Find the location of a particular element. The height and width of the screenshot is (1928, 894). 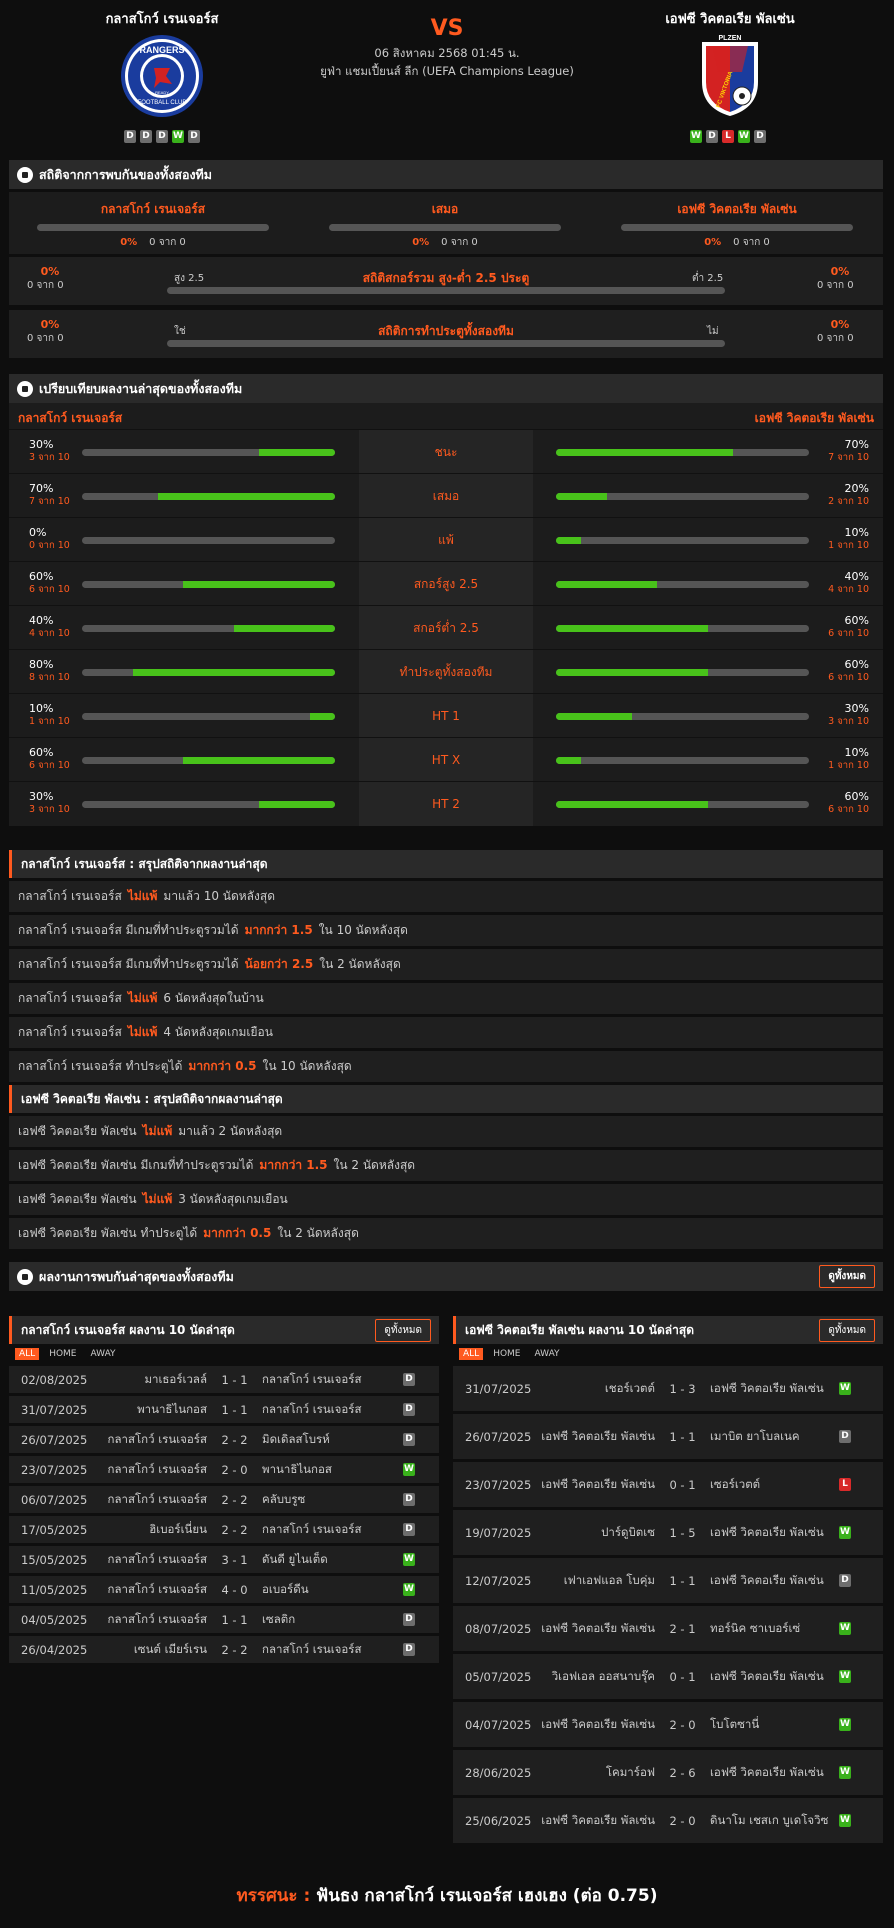

match-row: 04/05/2025 กลาสโกว์ เรนเจอร์ส 1 - 1 เซลติก D is located at coordinates (224, 1619).